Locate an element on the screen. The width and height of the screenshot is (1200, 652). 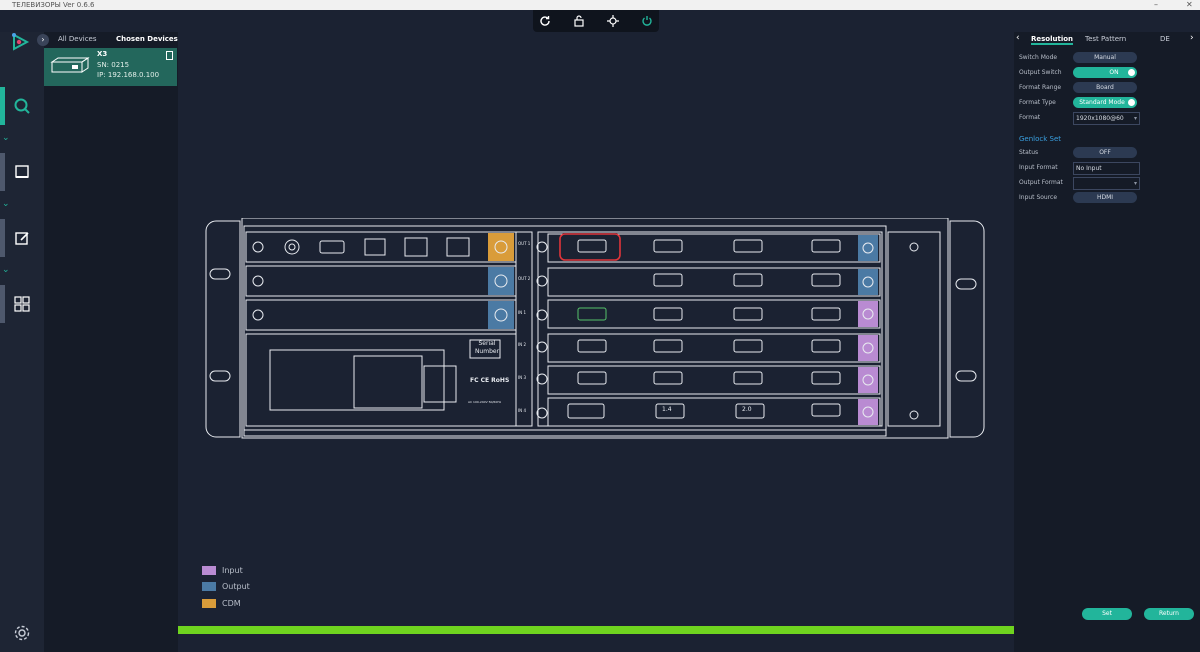
switch-mode-label: Switch Mode is located at coordinates (1038, 57).